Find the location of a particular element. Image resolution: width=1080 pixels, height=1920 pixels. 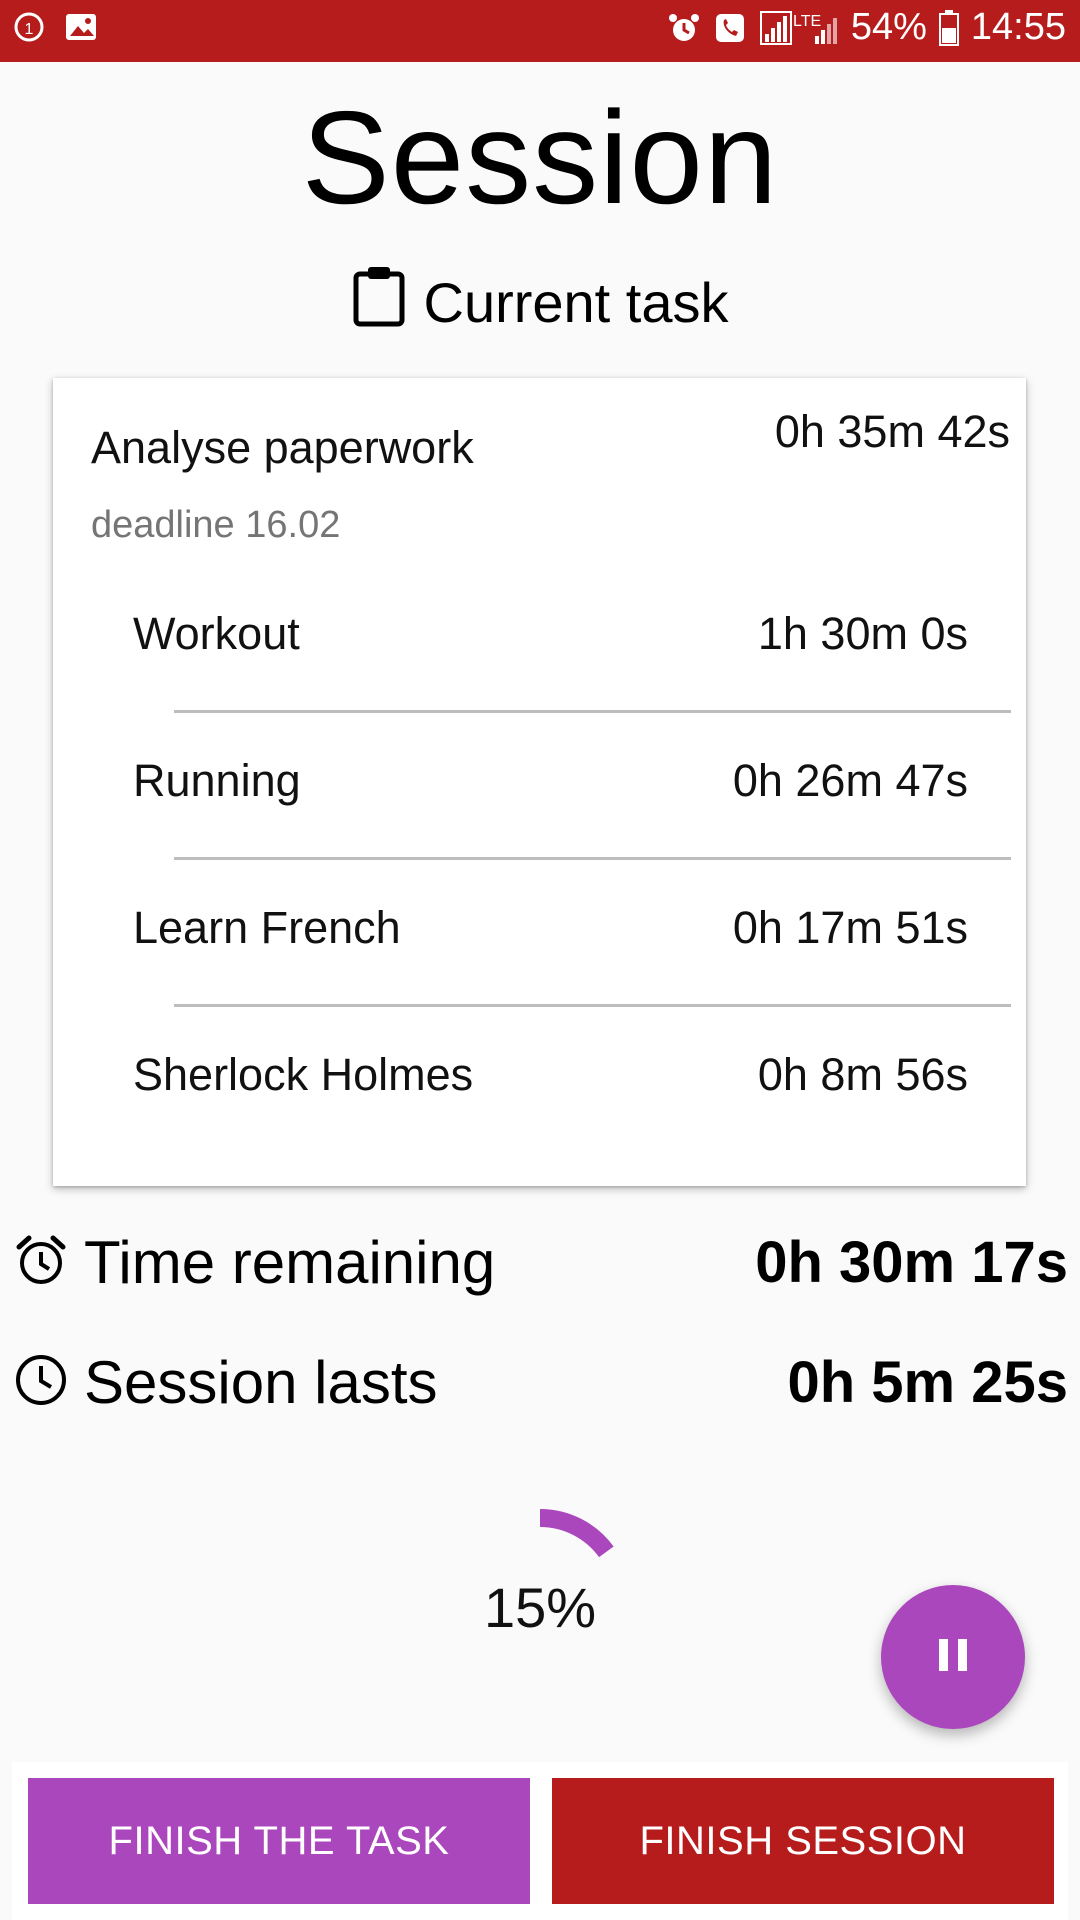

battery-icon is located at coordinates (948, 27).